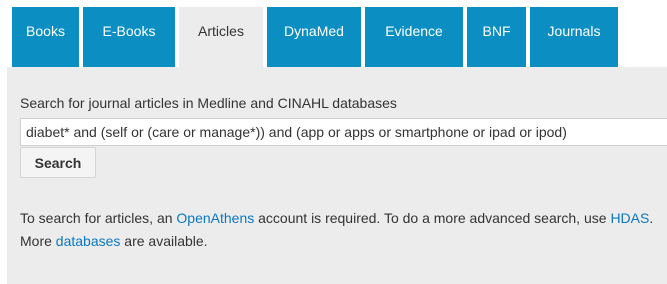 The image size is (667, 284). Describe the element at coordinates (343, 132) in the screenshot. I see `search-input` at that location.